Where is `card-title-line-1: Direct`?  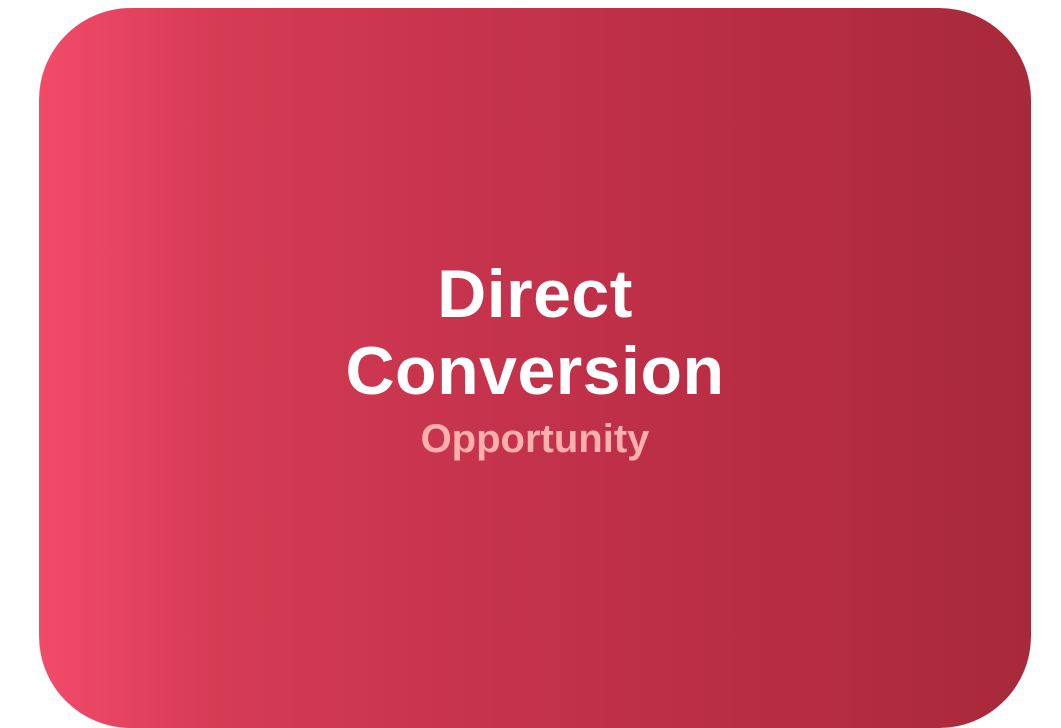 card-title-line-1: Direct is located at coordinates (535, 294).